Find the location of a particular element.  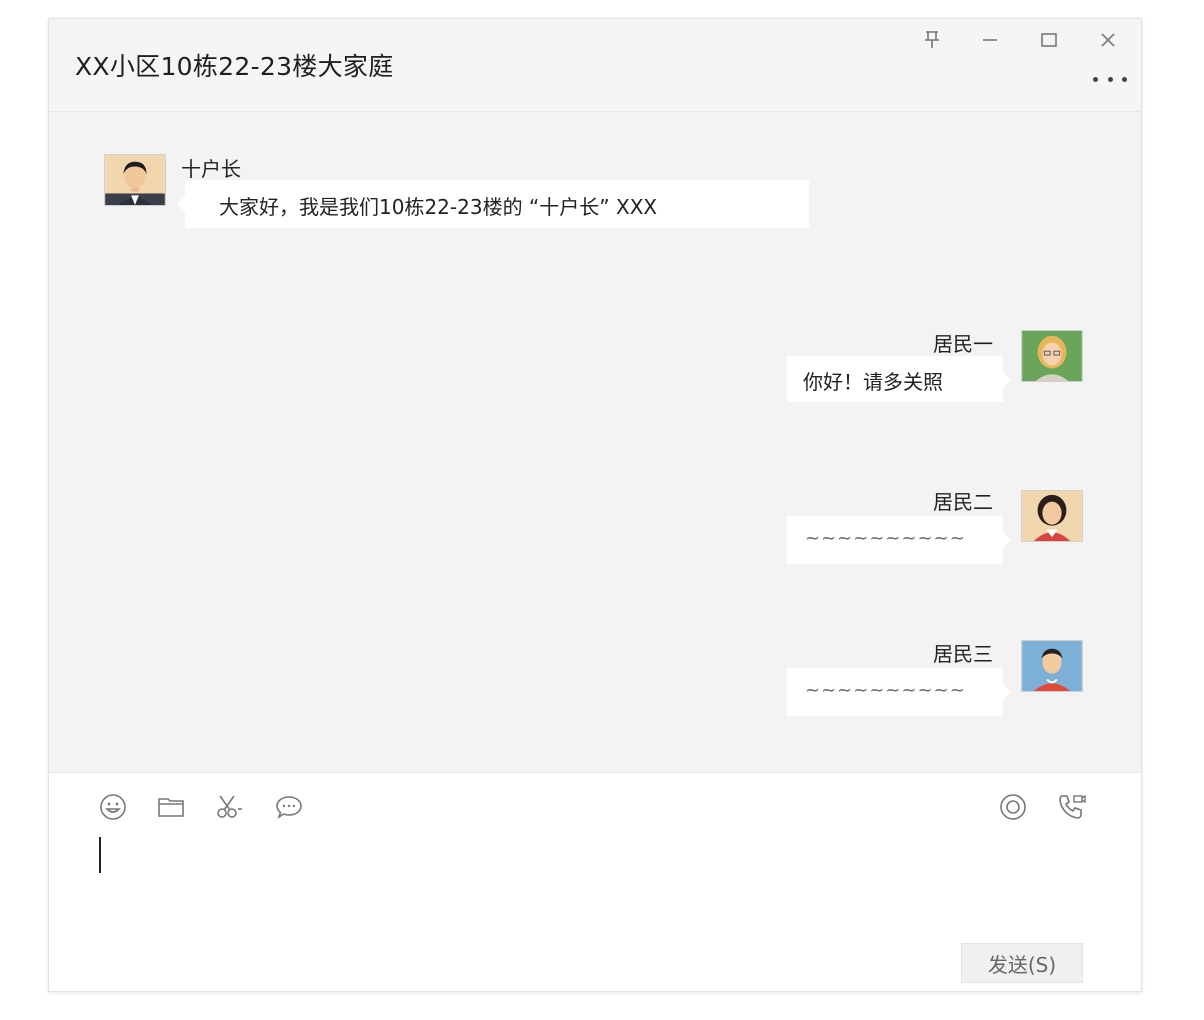

live-icon-glyph is located at coordinates (1013, 807).